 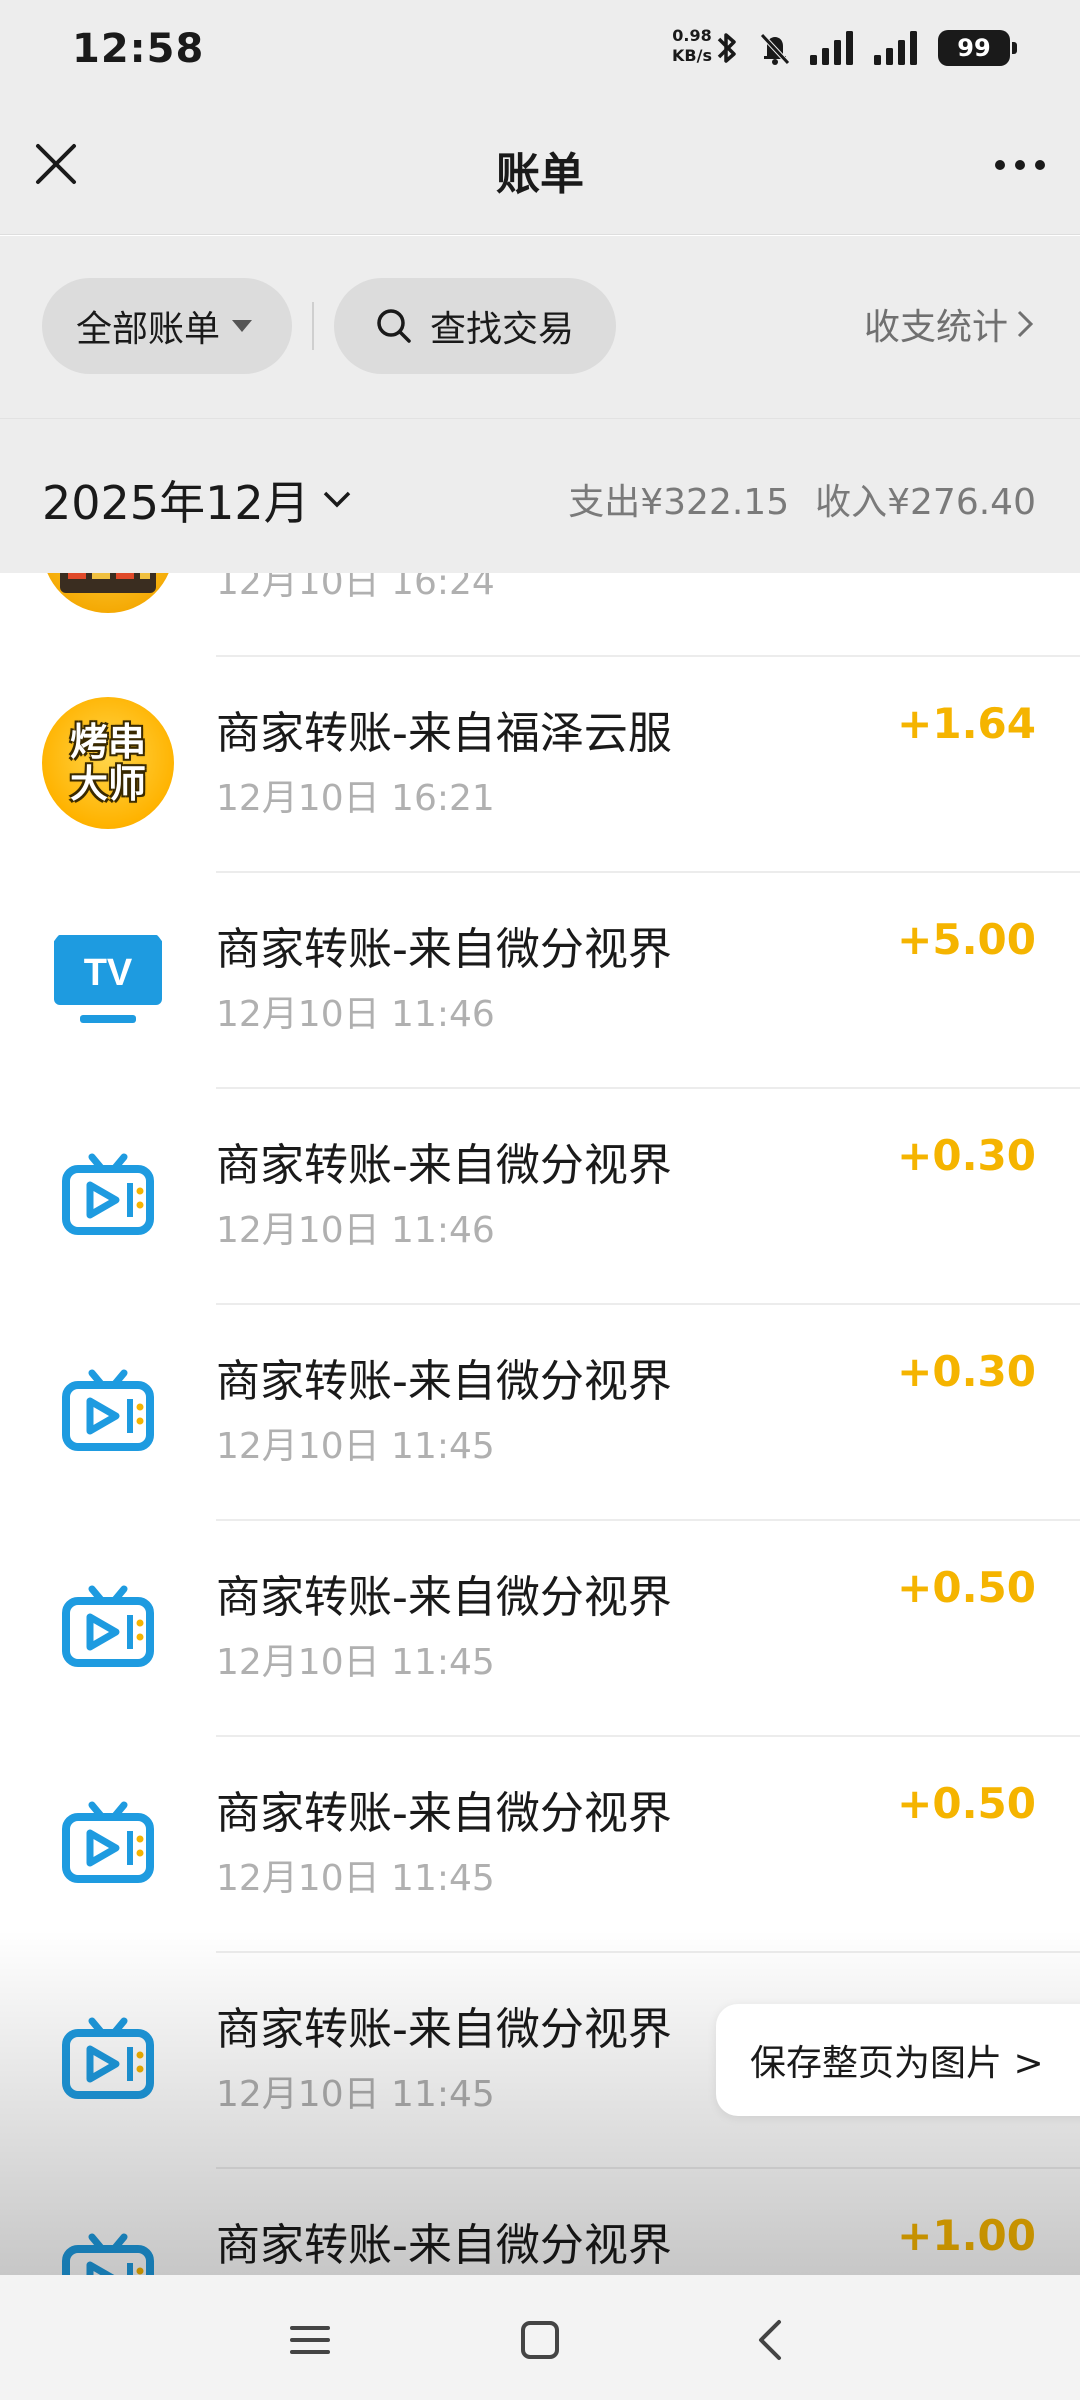 What do you see at coordinates (966, 939) in the screenshot?
I see `transaction-amount: +5.00` at bounding box center [966, 939].